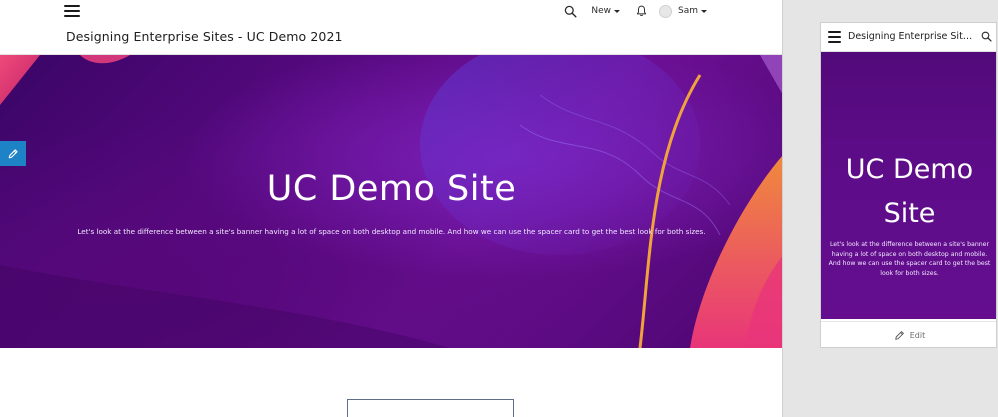 The width and height of the screenshot is (998, 417). I want to click on user-name: Sam, so click(688, 11).